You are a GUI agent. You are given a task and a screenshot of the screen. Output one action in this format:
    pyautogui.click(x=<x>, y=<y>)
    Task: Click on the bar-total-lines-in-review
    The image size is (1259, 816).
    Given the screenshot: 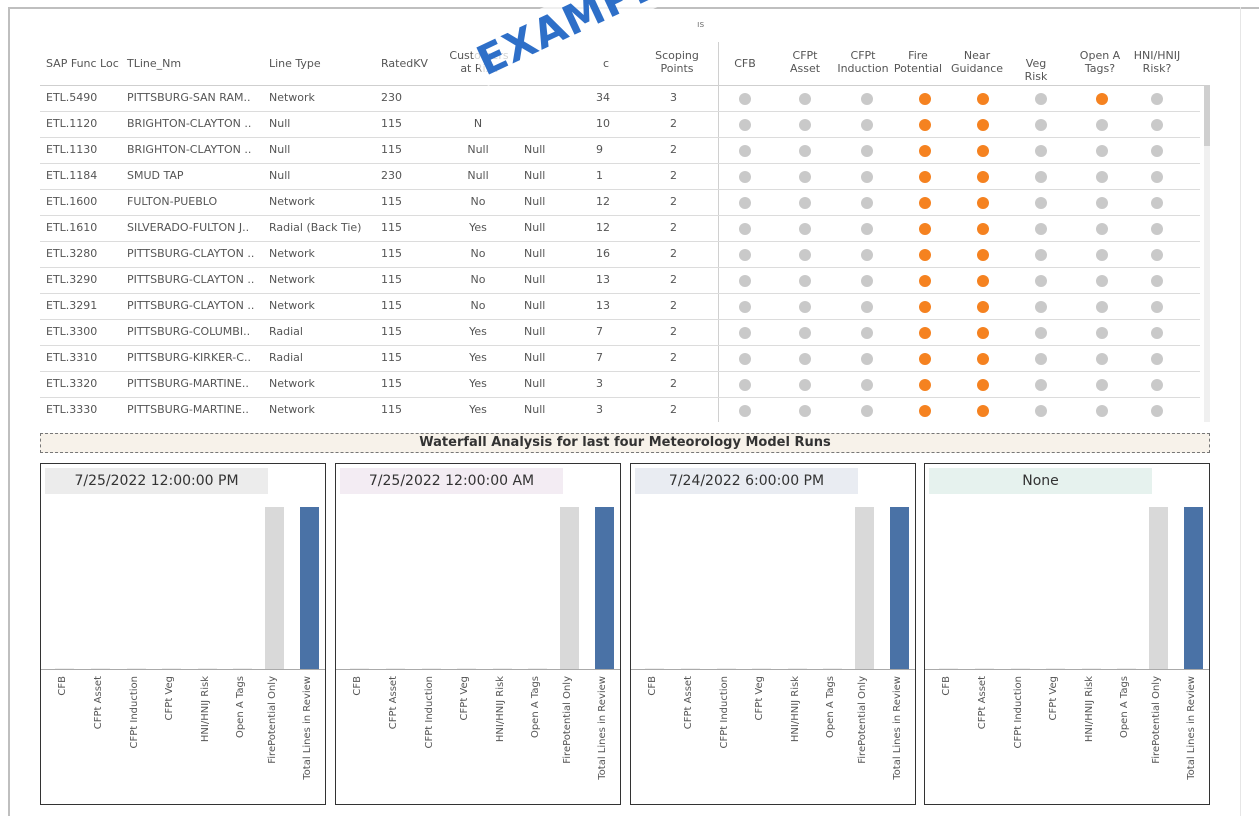 What is the action you would take?
    pyautogui.click(x=604, y=588)
    